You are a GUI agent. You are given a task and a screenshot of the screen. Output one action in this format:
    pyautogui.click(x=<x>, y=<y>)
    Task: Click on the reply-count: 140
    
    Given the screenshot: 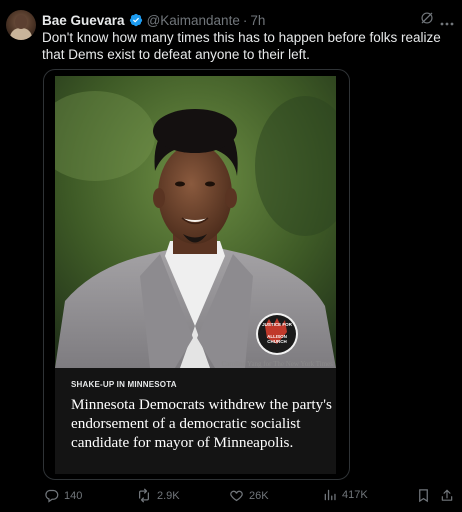 What is the action you would take?
    pyautogui.click(x=73, y=495)
    